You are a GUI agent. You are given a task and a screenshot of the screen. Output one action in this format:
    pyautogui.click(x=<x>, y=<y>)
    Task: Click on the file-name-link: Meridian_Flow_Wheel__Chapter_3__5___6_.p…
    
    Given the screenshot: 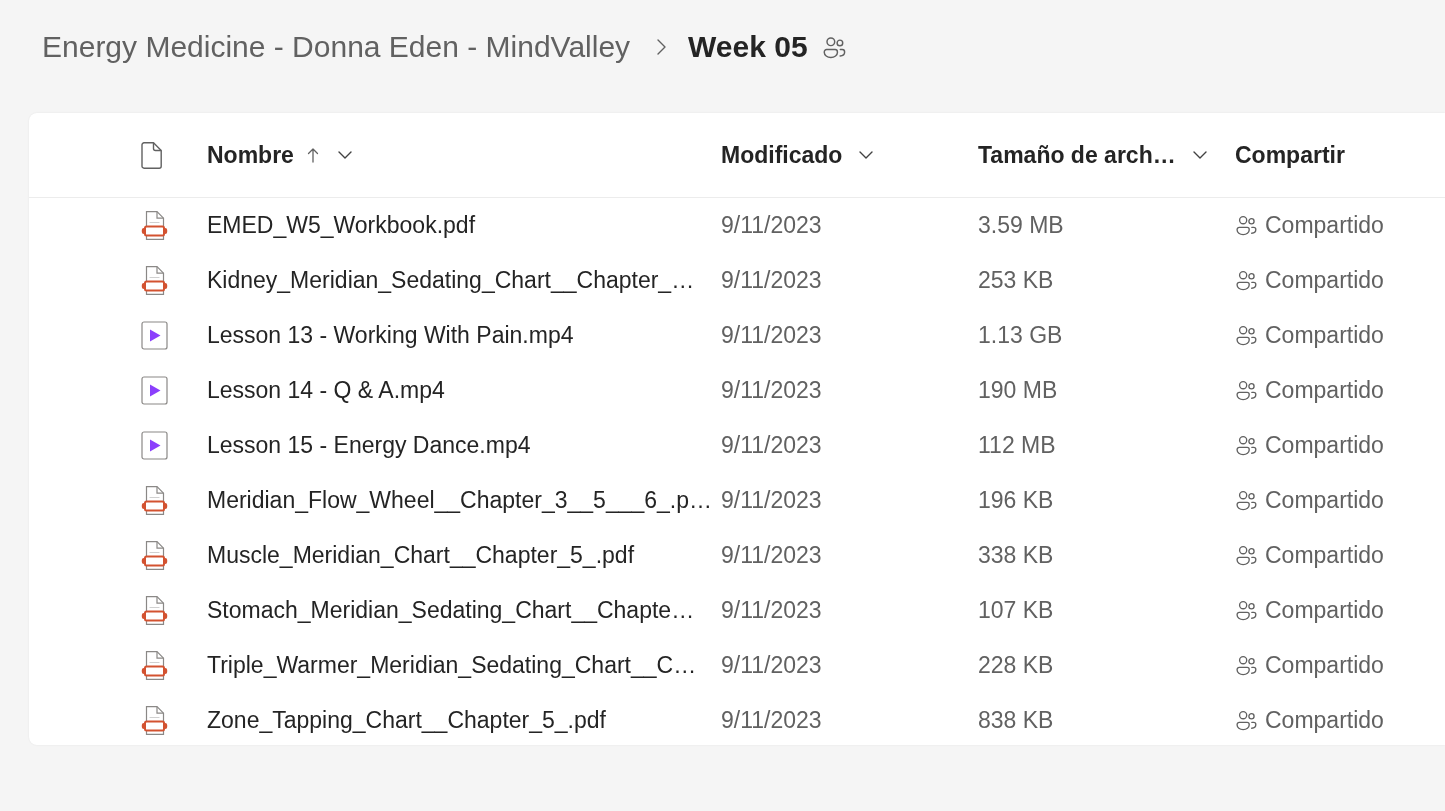 What is the action you would take?
    pyautogui.click(x=460, y=500)
    